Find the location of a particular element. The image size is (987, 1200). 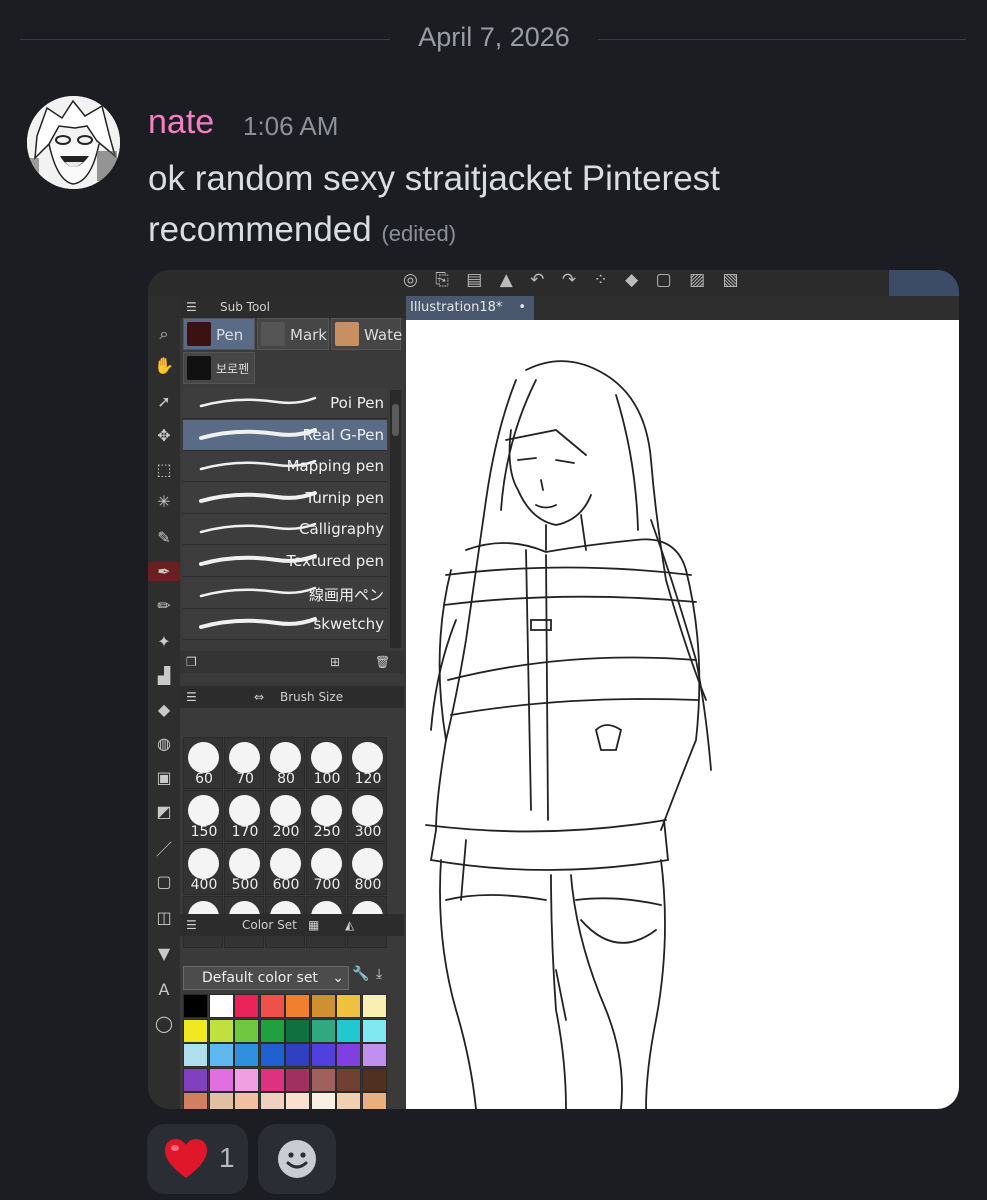

move-tool-icon: ✥ is located at coordinates (164, 435).